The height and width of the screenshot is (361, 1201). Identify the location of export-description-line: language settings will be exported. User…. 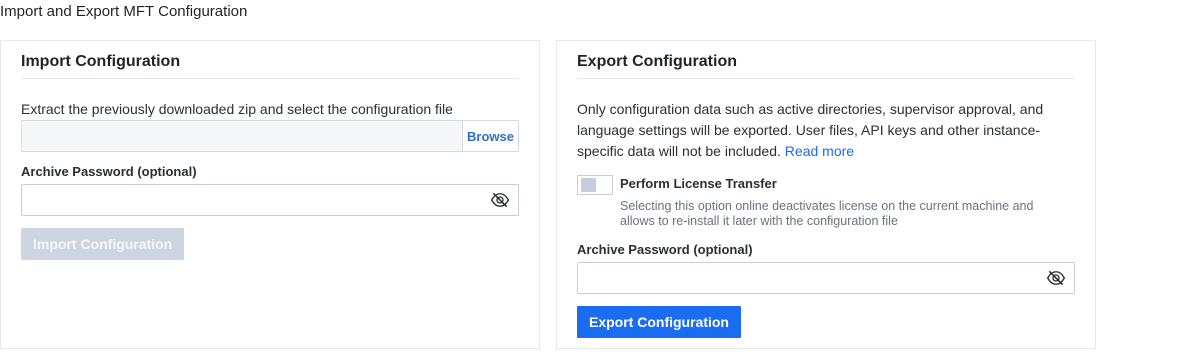
(809, 130).